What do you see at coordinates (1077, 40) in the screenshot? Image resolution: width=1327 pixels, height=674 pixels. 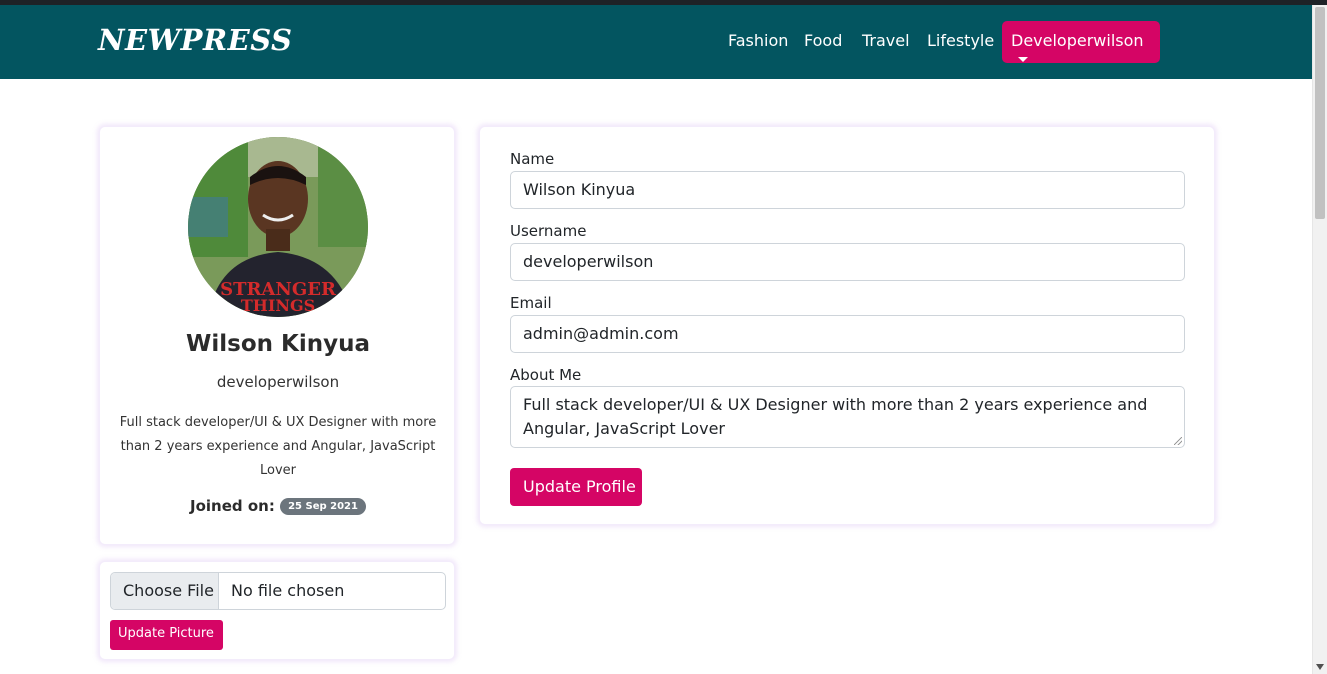 I see `user-menu-label: Developerwilson` at bounding box center [1077, 40].